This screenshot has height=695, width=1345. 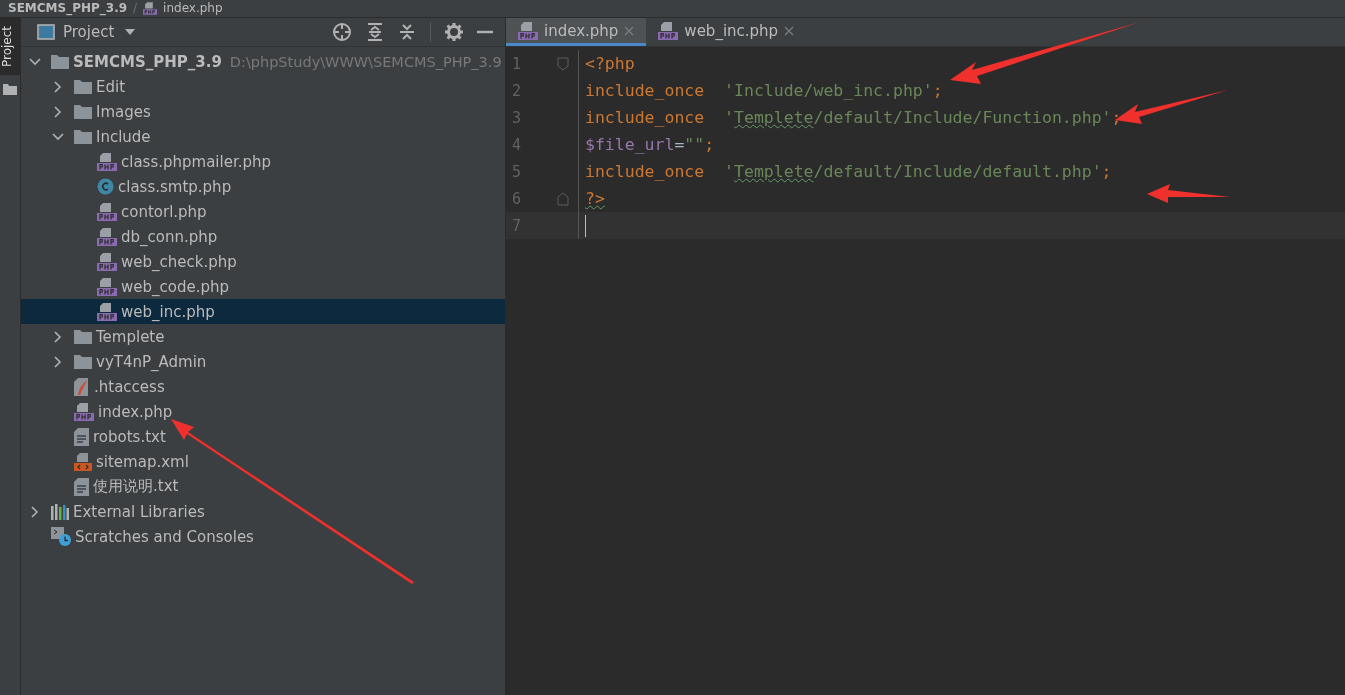 I want to click on code-line: include_once 'Templete/default/Include/default.php';, so click(x=848, y=172).